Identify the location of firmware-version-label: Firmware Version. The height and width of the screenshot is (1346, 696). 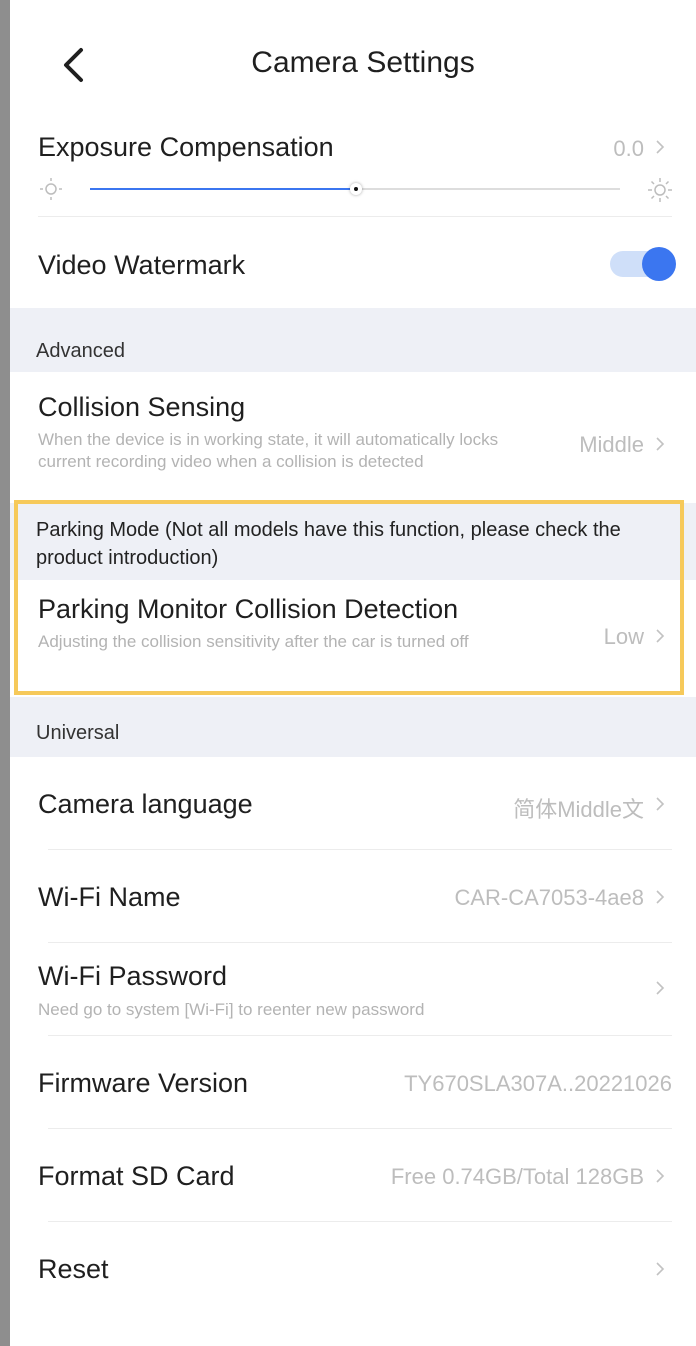
(143, 1083).